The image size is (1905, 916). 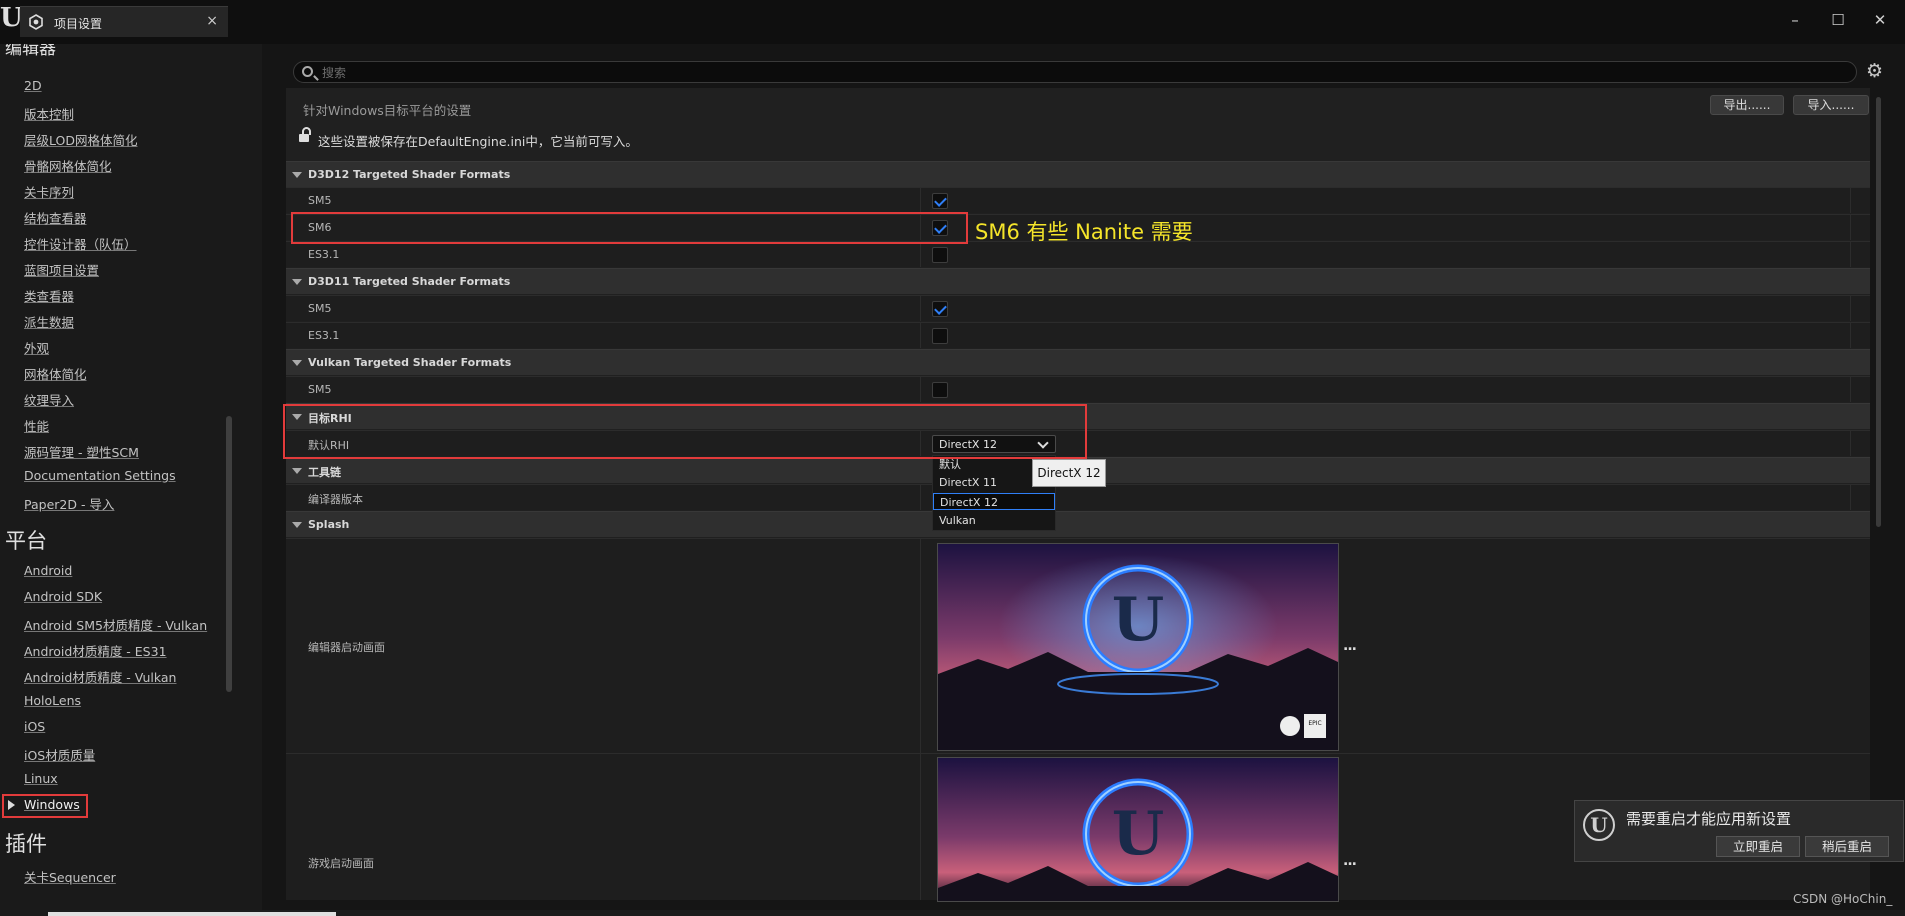 What do you see at coordinates (36, 425) in the screenshot?
I see `sidebar-item-performance: 性能` at bounding box center [36, 425].